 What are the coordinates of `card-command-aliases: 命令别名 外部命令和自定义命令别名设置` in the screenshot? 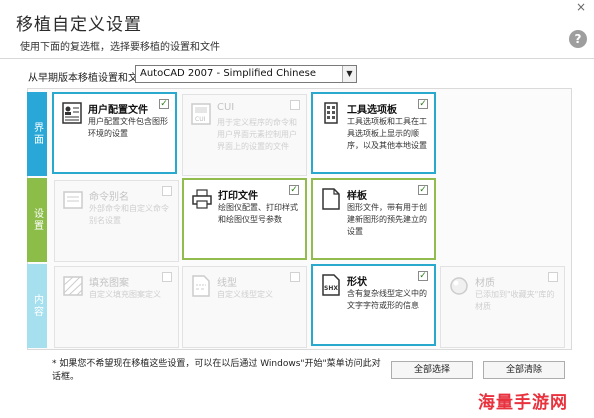 It's located at (116, 221).